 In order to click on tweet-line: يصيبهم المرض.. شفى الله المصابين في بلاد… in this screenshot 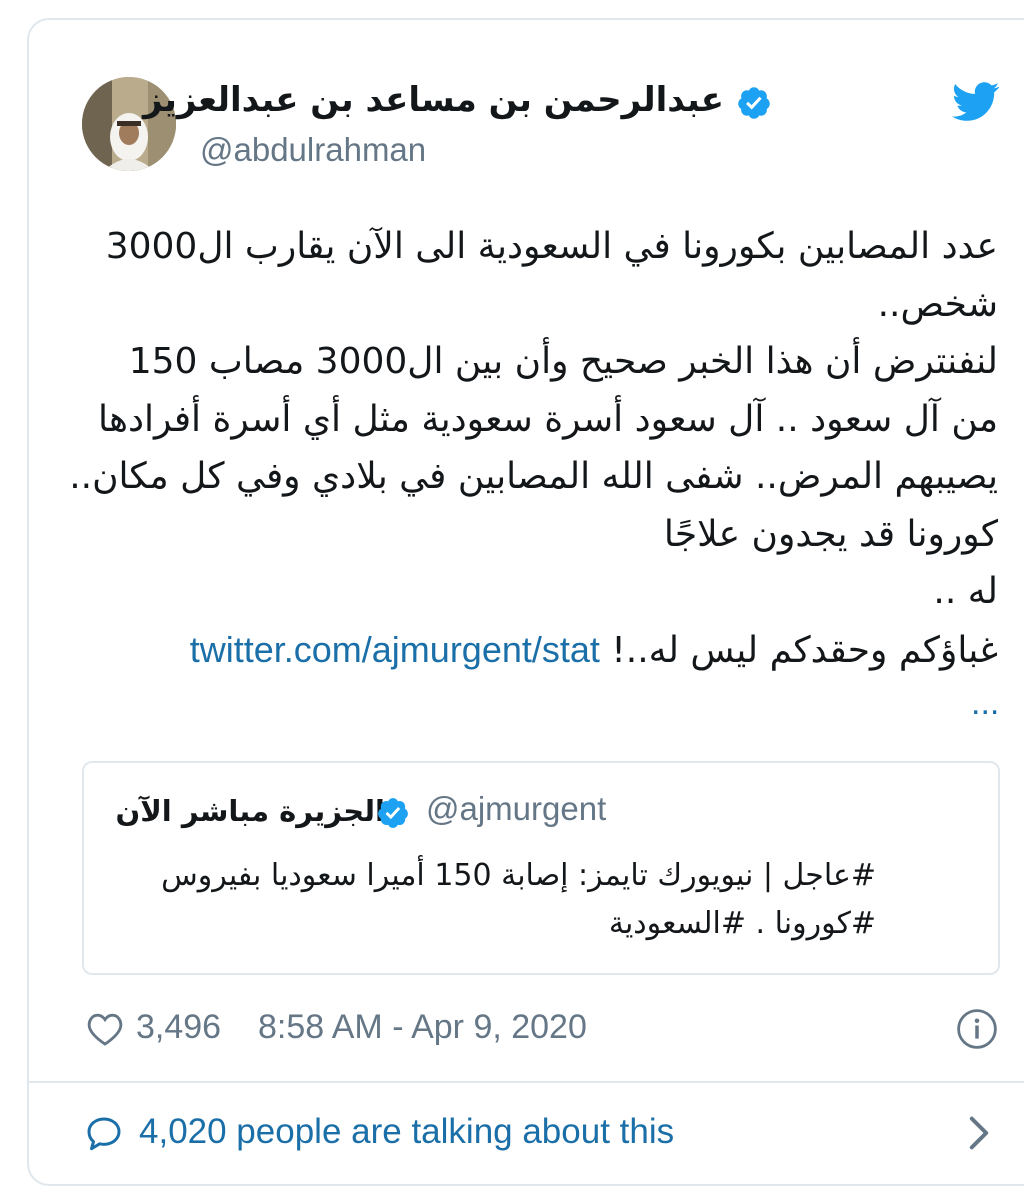, I will do `click(533, 476)`.